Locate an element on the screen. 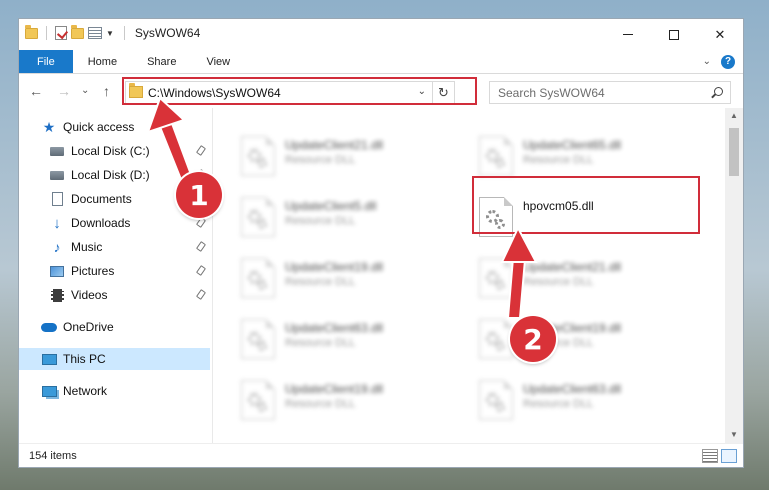 The width and height of the screenshot is (769, 490). pc-icon is located at coordinates (49, 359).